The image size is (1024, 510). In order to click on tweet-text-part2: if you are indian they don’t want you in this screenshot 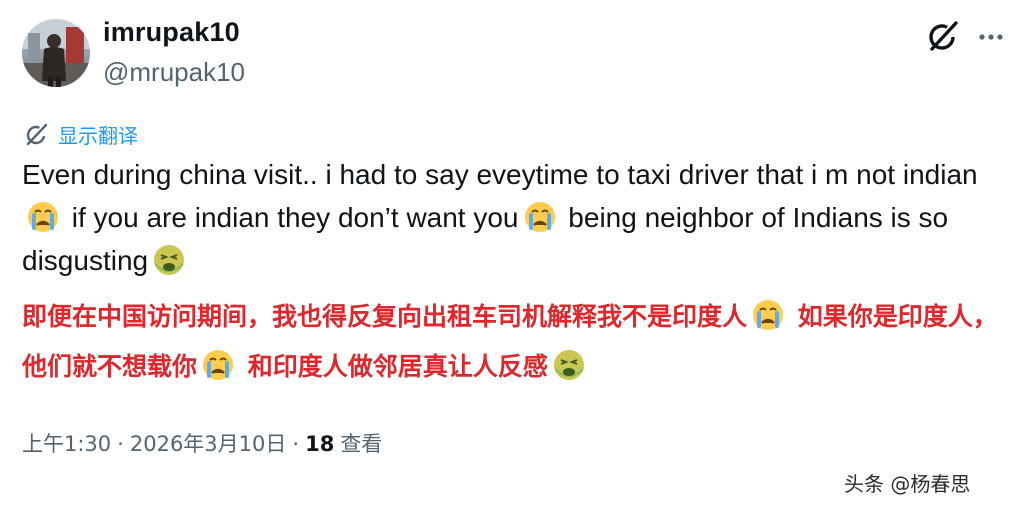, I will do `click(291, 217)`.